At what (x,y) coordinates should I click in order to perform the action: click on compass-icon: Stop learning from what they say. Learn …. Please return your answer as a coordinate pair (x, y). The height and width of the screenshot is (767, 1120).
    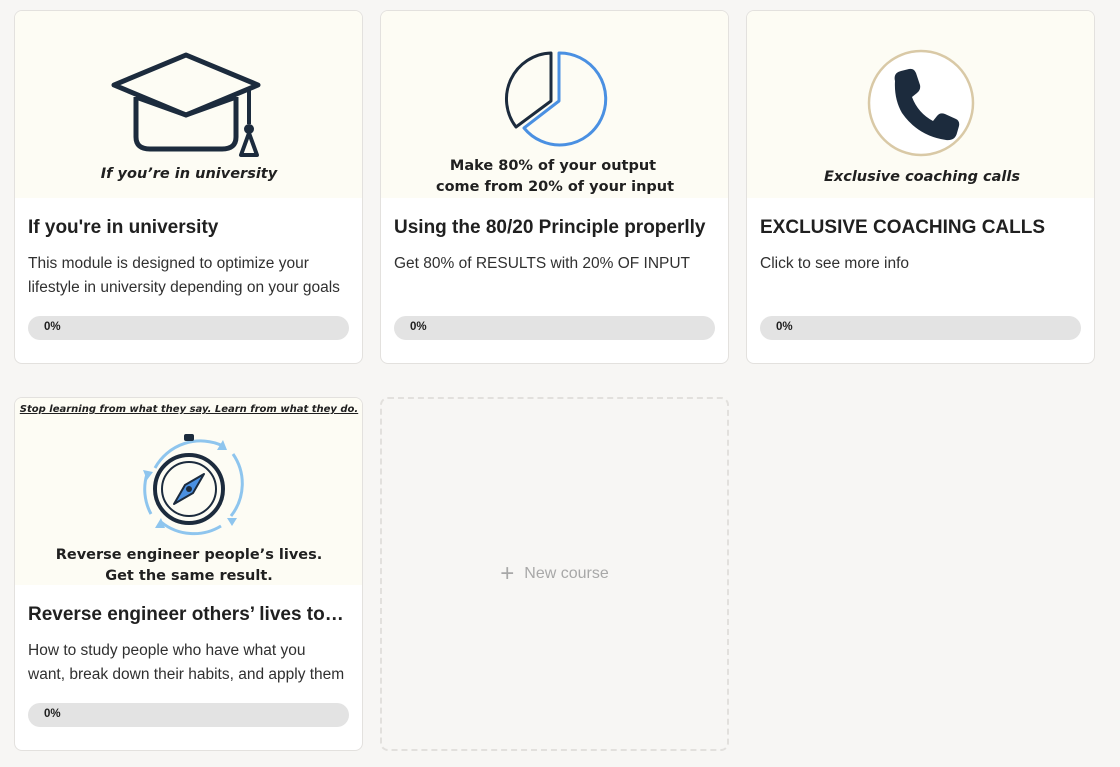
    Looking at the image, I should click on (189, 494).